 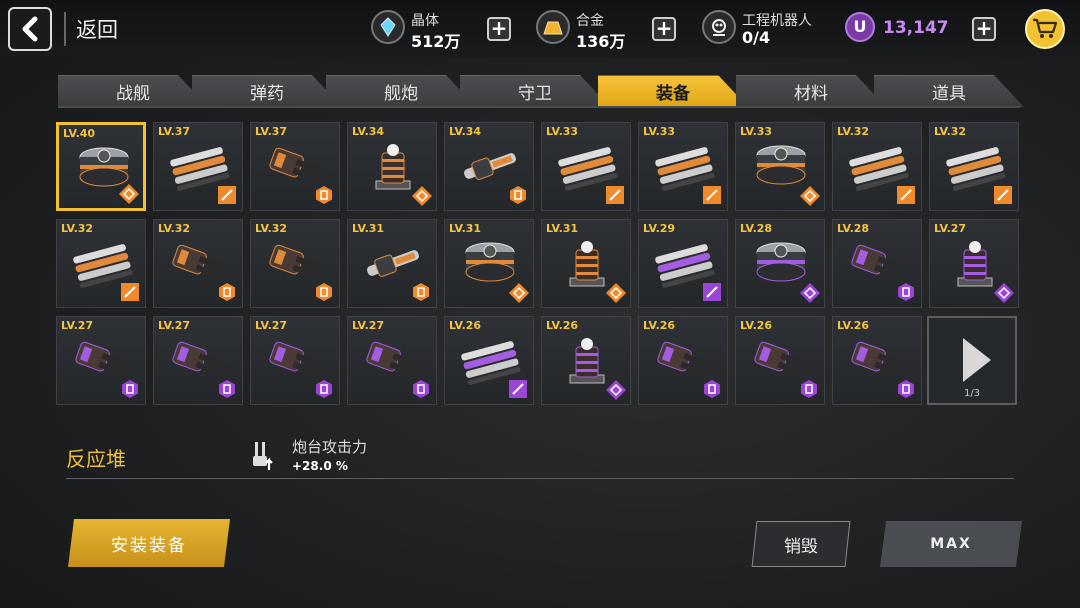 What do you see at coordinates (659, 228) in the screenshot?
I see `item-level: LV.29` at bounding box center [659, 228].